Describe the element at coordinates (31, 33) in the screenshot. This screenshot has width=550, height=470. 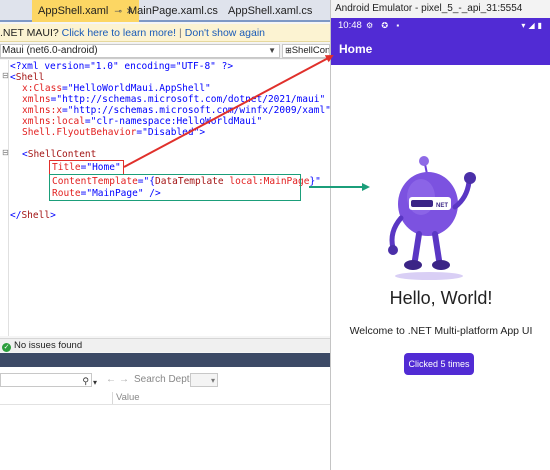
I see `info-bar-text: .NET MAUI?` at that location.